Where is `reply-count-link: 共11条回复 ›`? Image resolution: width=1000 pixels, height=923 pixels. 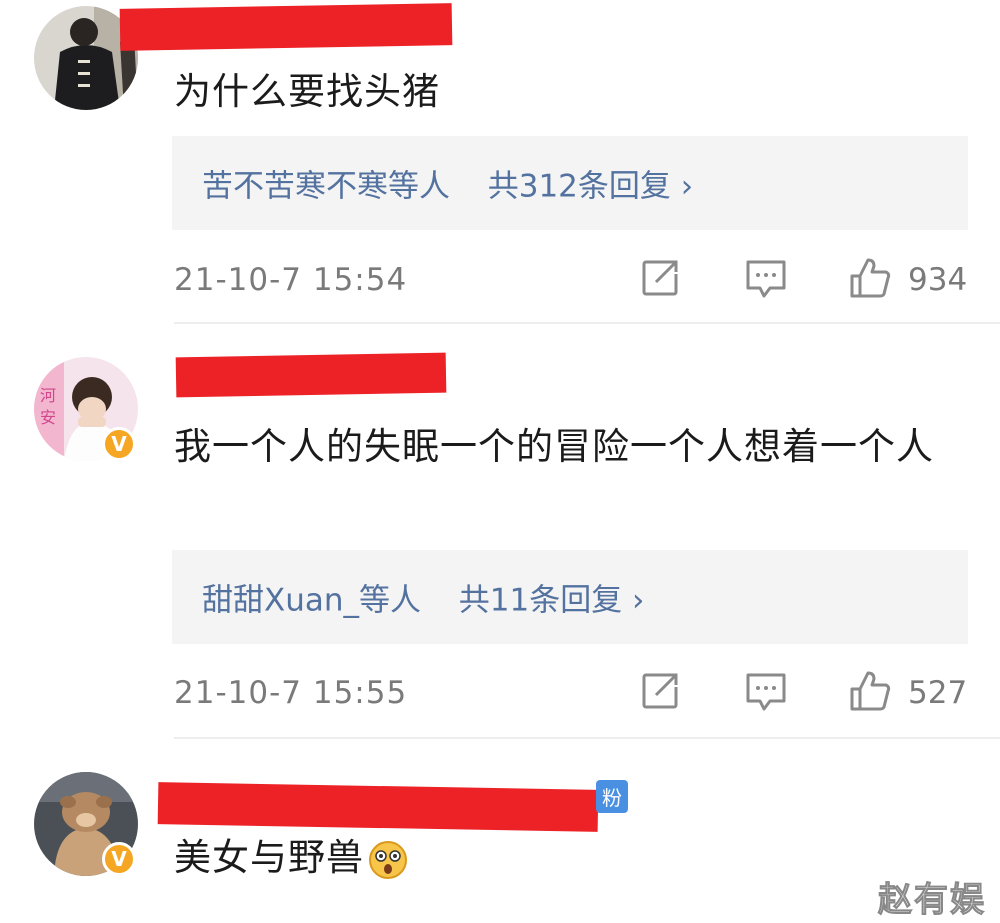 reply-count-link: 共11条回复 › is located at coordinates (552, 597).